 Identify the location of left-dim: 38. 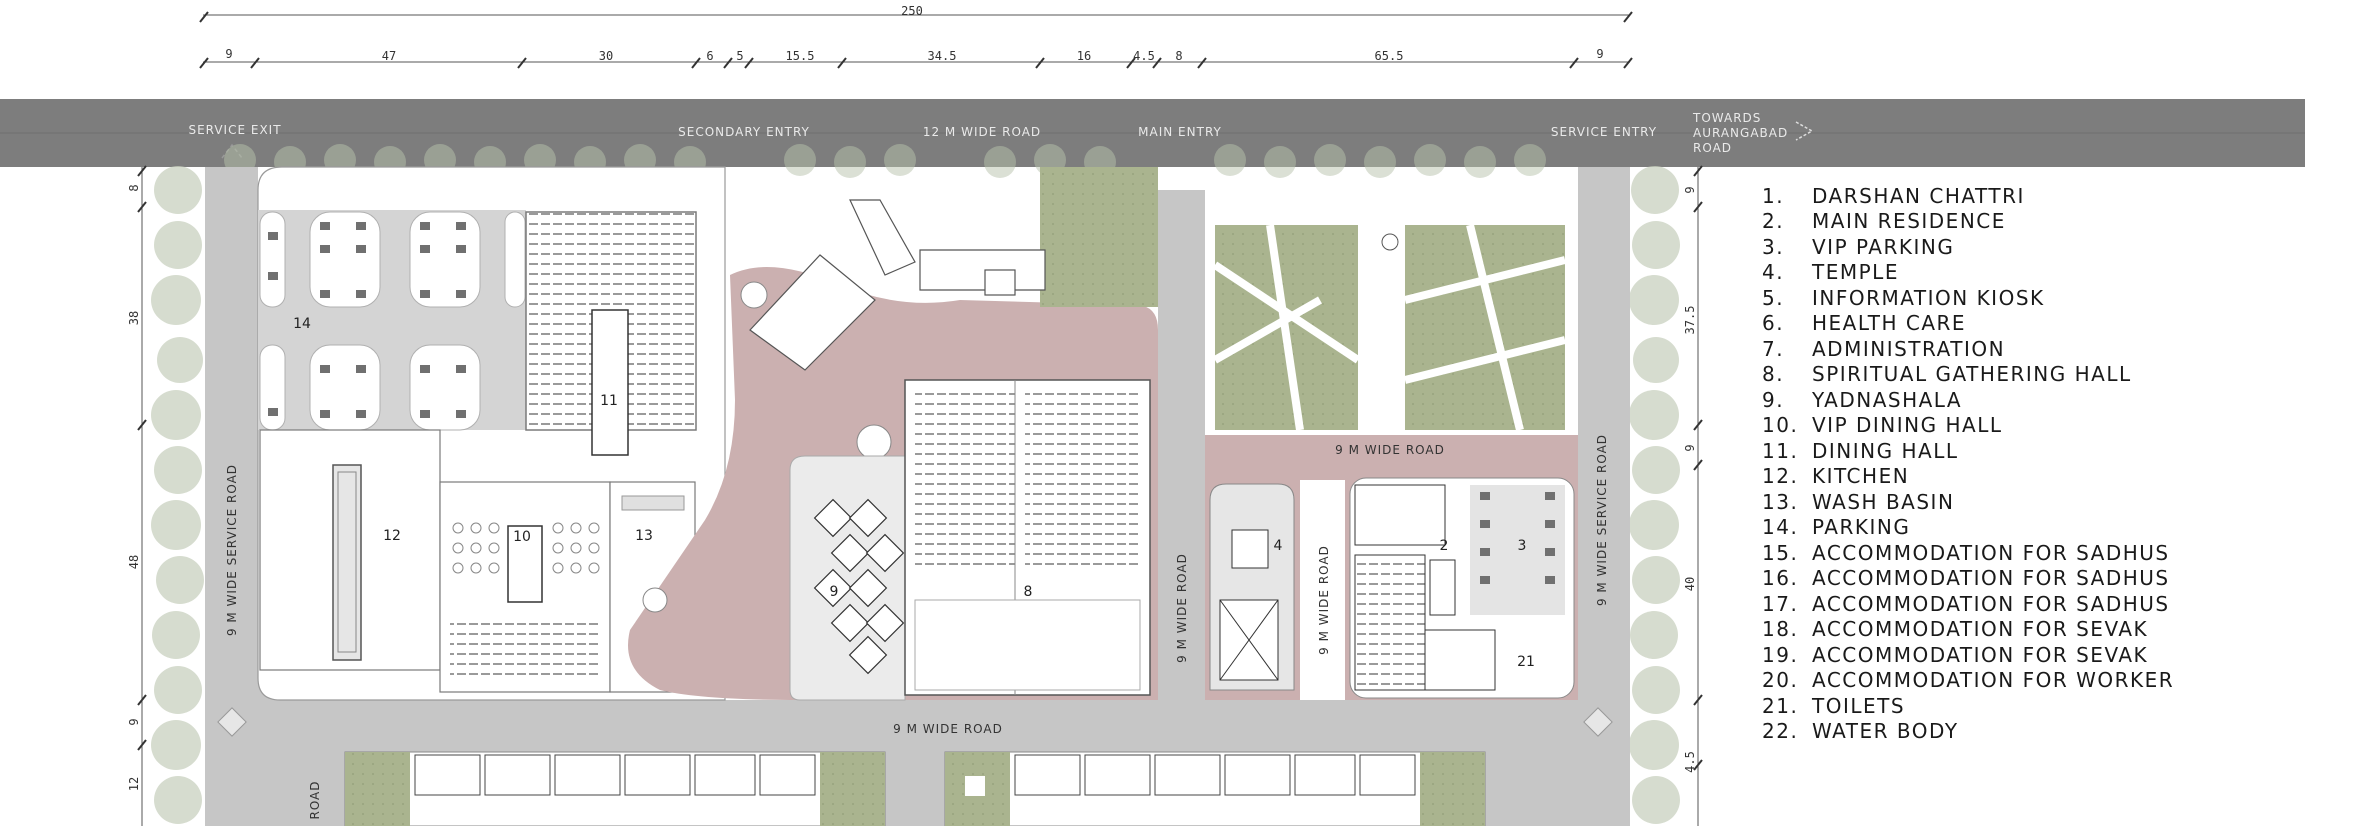
(134, 318).